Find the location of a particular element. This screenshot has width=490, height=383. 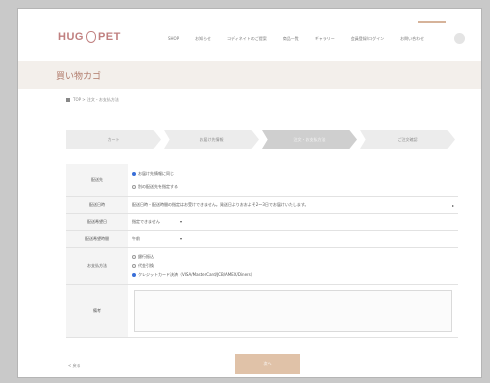

nav-item-login: 会員登録/ログイン is located at coordinates (367, 39).